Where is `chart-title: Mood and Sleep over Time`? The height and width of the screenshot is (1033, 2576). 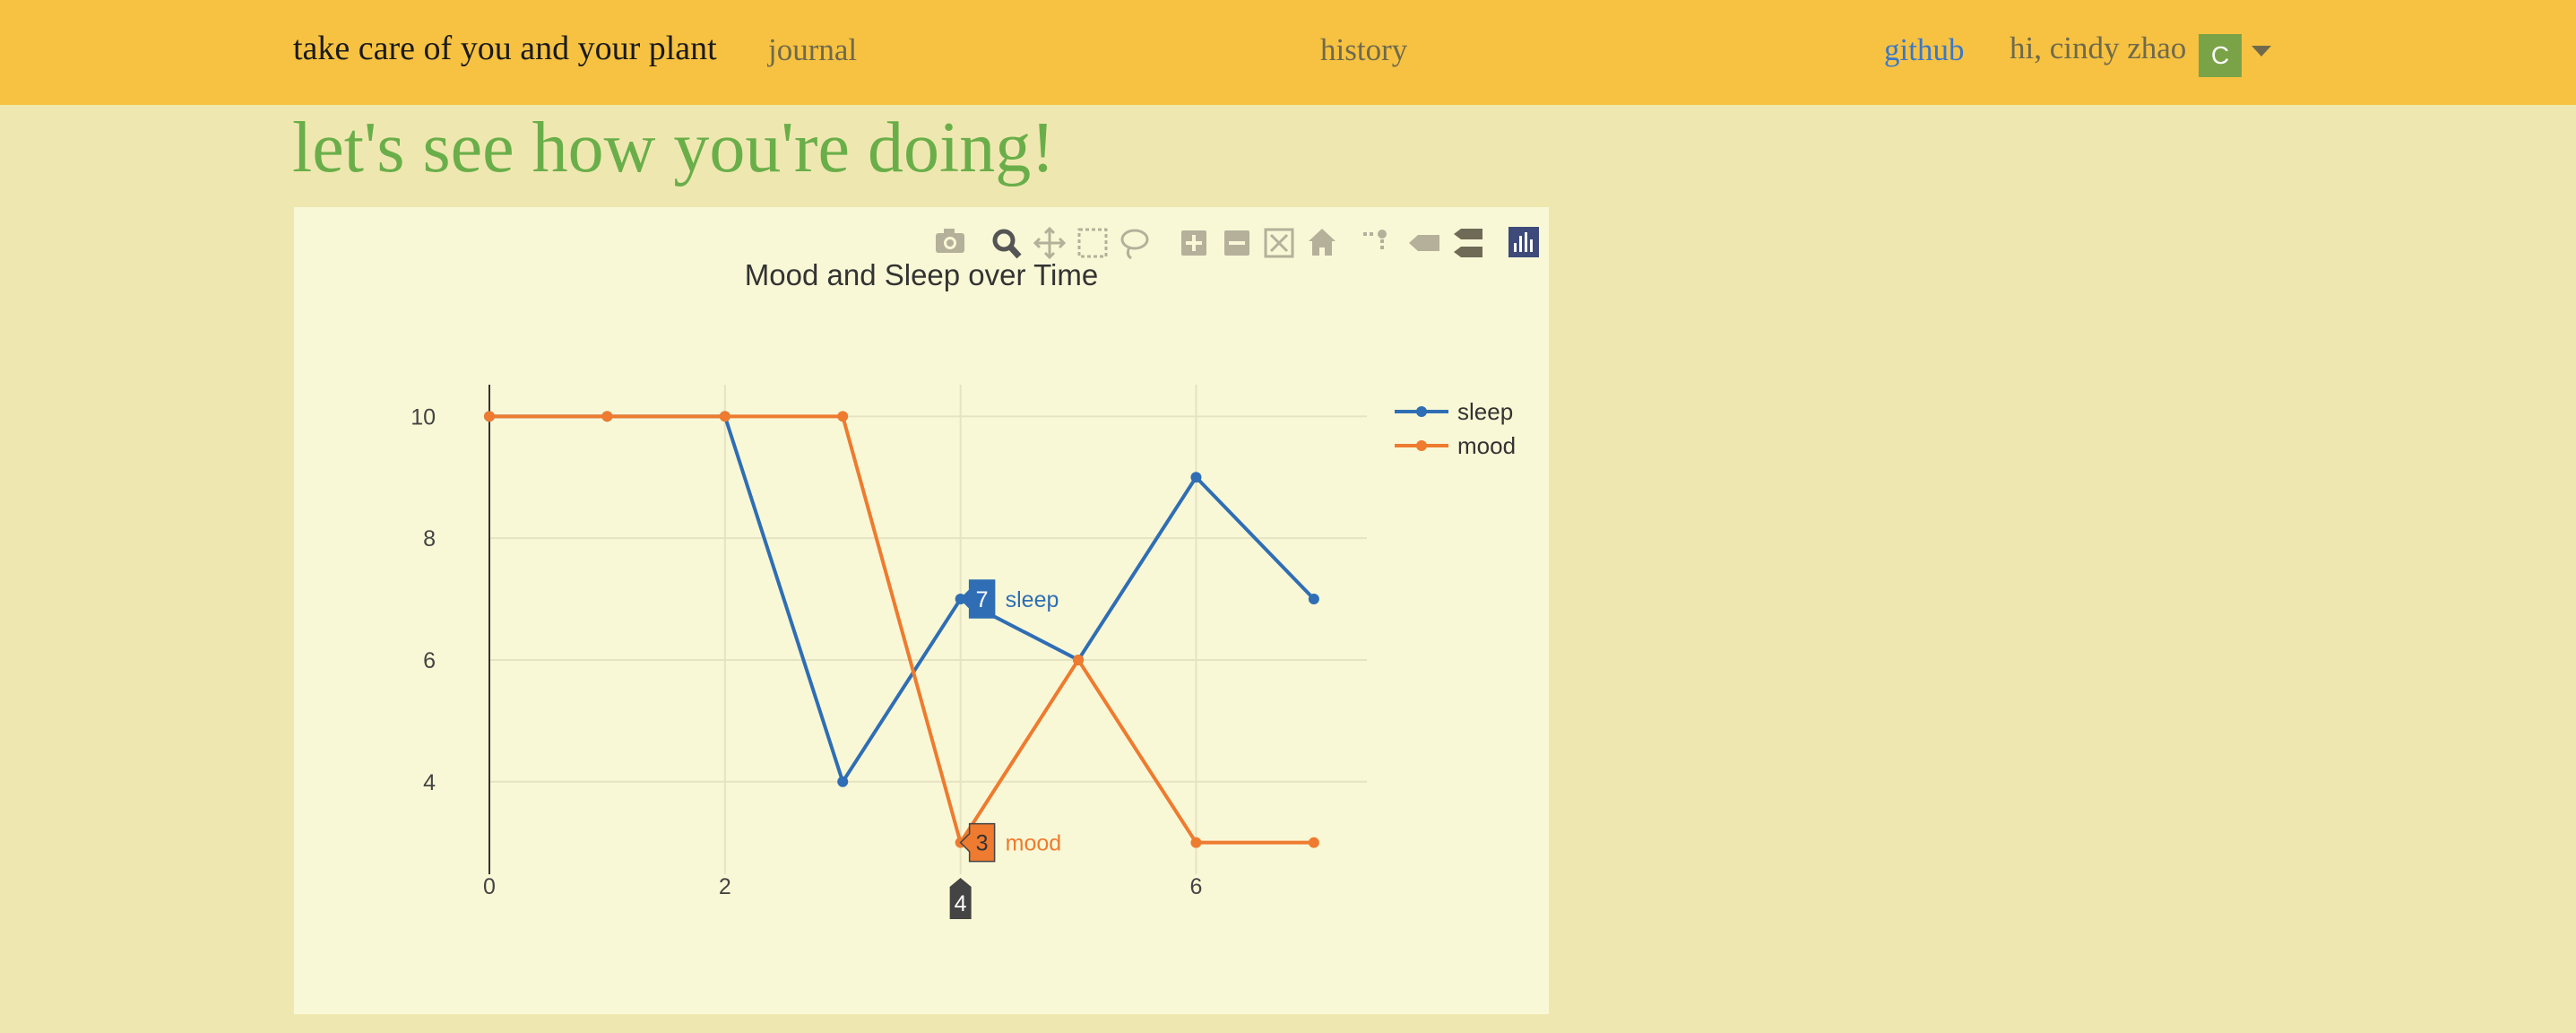 chart-title: Mood and Sleep over Time is located at coordinates (921, 274).